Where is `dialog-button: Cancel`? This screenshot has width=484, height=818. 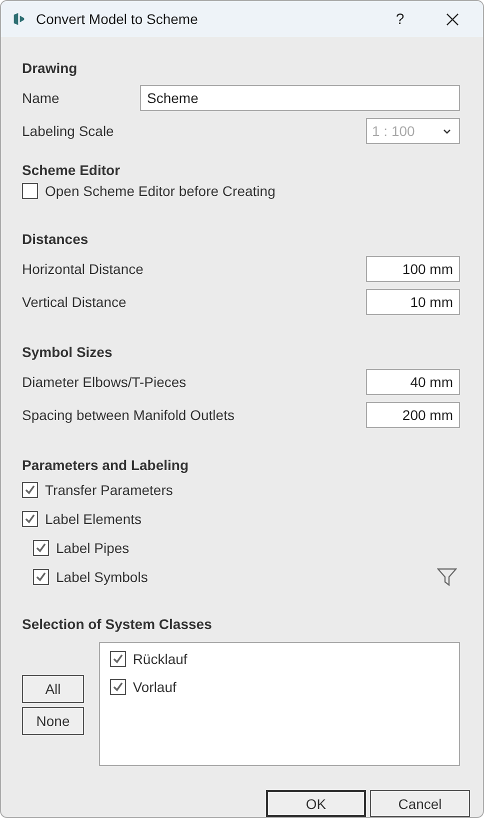 dialog-button: Cancel is located at coordinates (420, 803).